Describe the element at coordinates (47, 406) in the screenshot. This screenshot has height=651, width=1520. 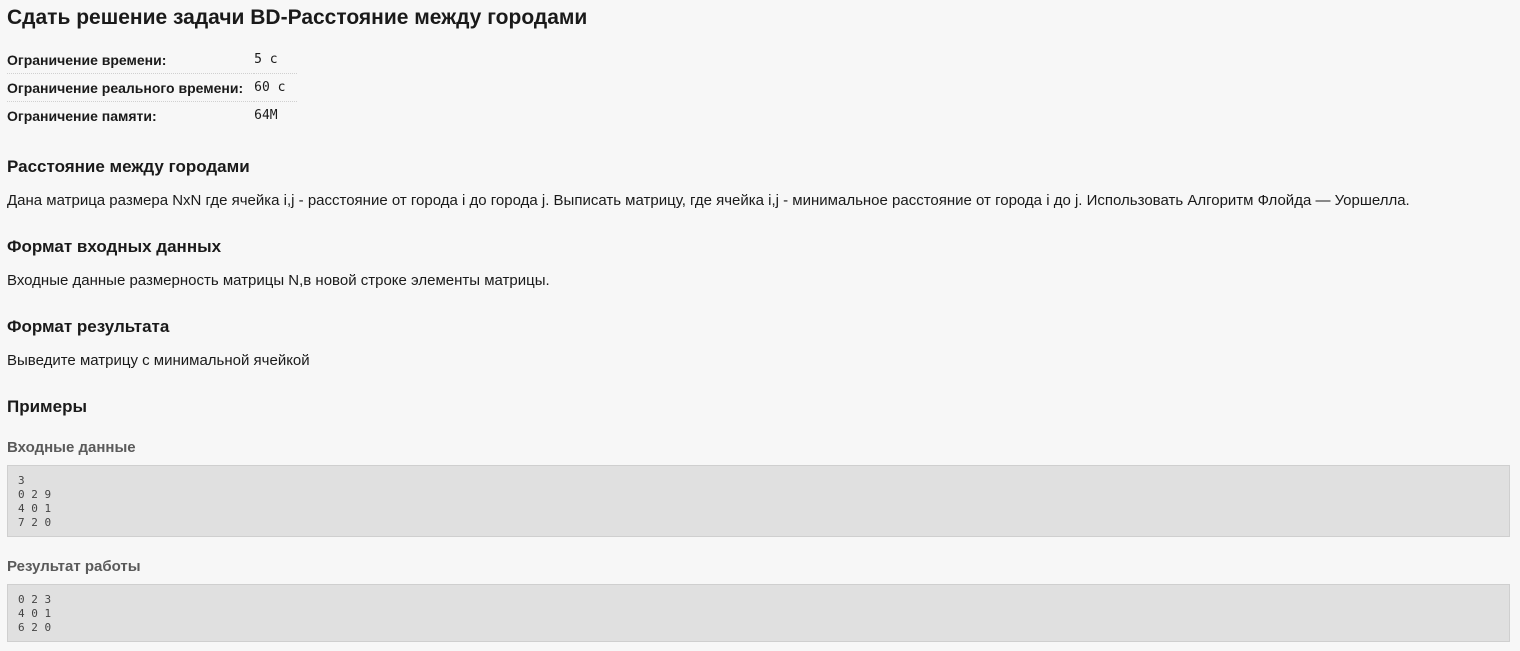
I see `examples-heading: Примеры` at that location.